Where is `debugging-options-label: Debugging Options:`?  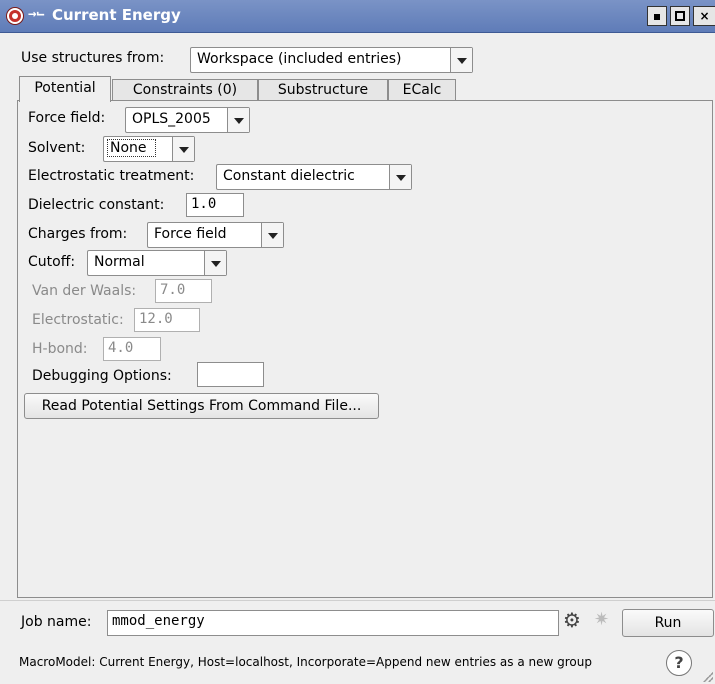
debugging-options-label: Debugging Options: is located at coordinates (102, 376).